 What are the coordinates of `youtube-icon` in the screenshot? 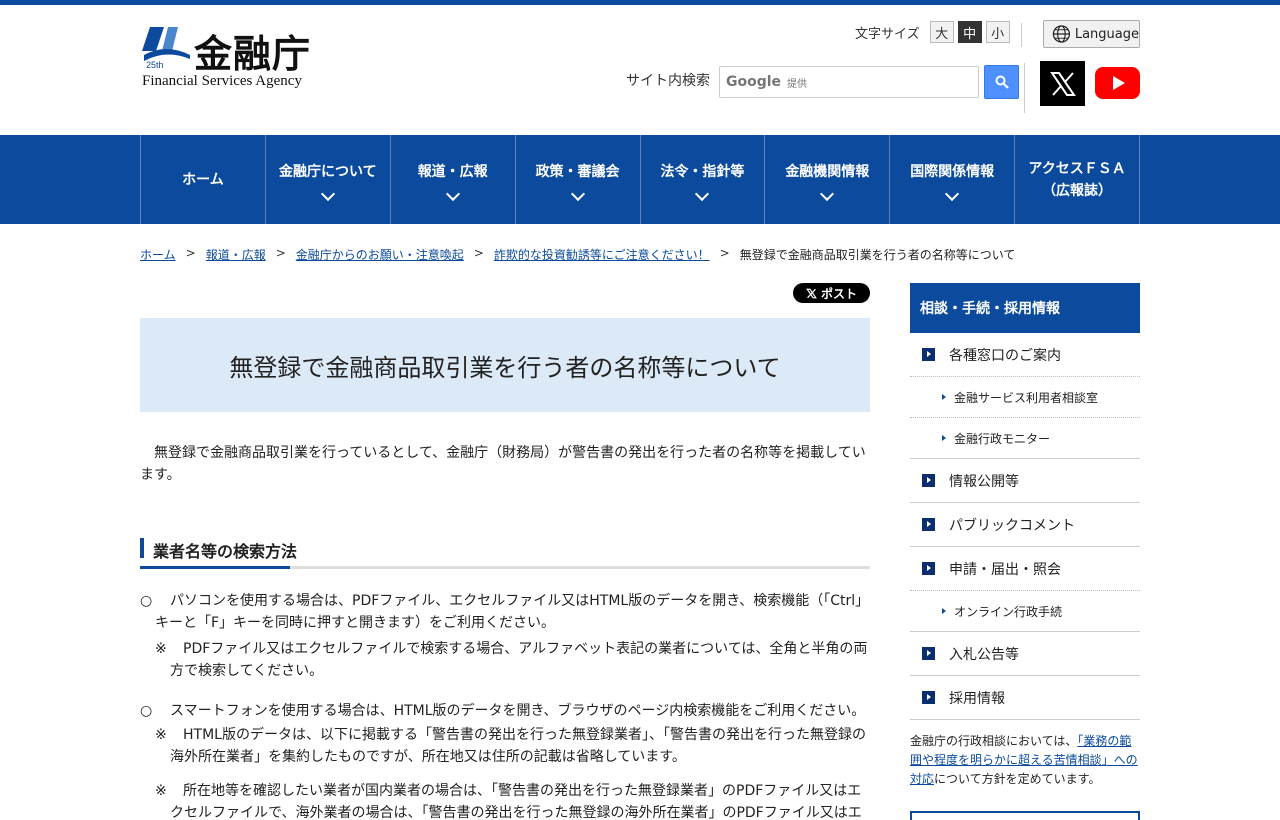 It's located at (1118, 83).